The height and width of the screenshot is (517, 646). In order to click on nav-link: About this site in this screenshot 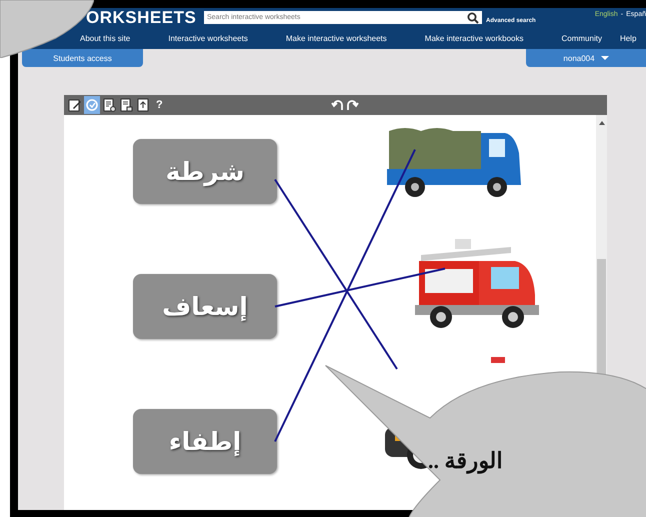, I will do `click(105, 38)`.